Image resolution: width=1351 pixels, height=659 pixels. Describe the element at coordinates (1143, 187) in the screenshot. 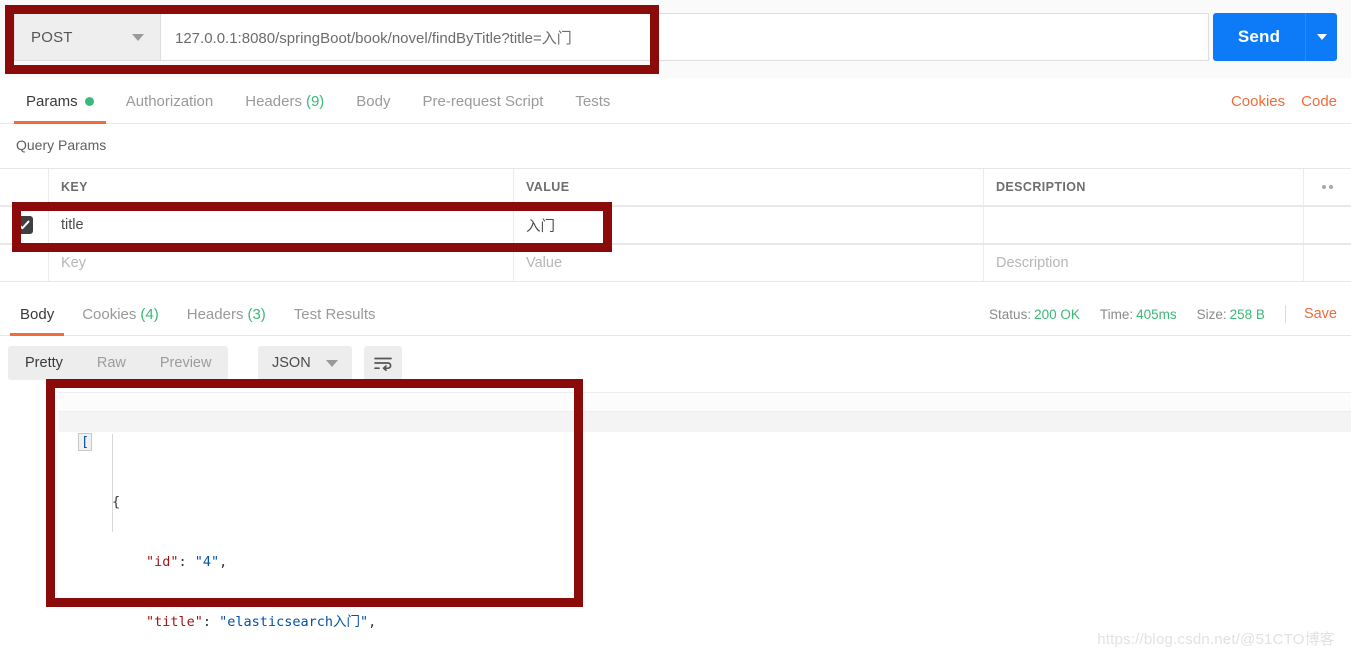

I see `header-description-cell: DESCRIPTION` at that location.